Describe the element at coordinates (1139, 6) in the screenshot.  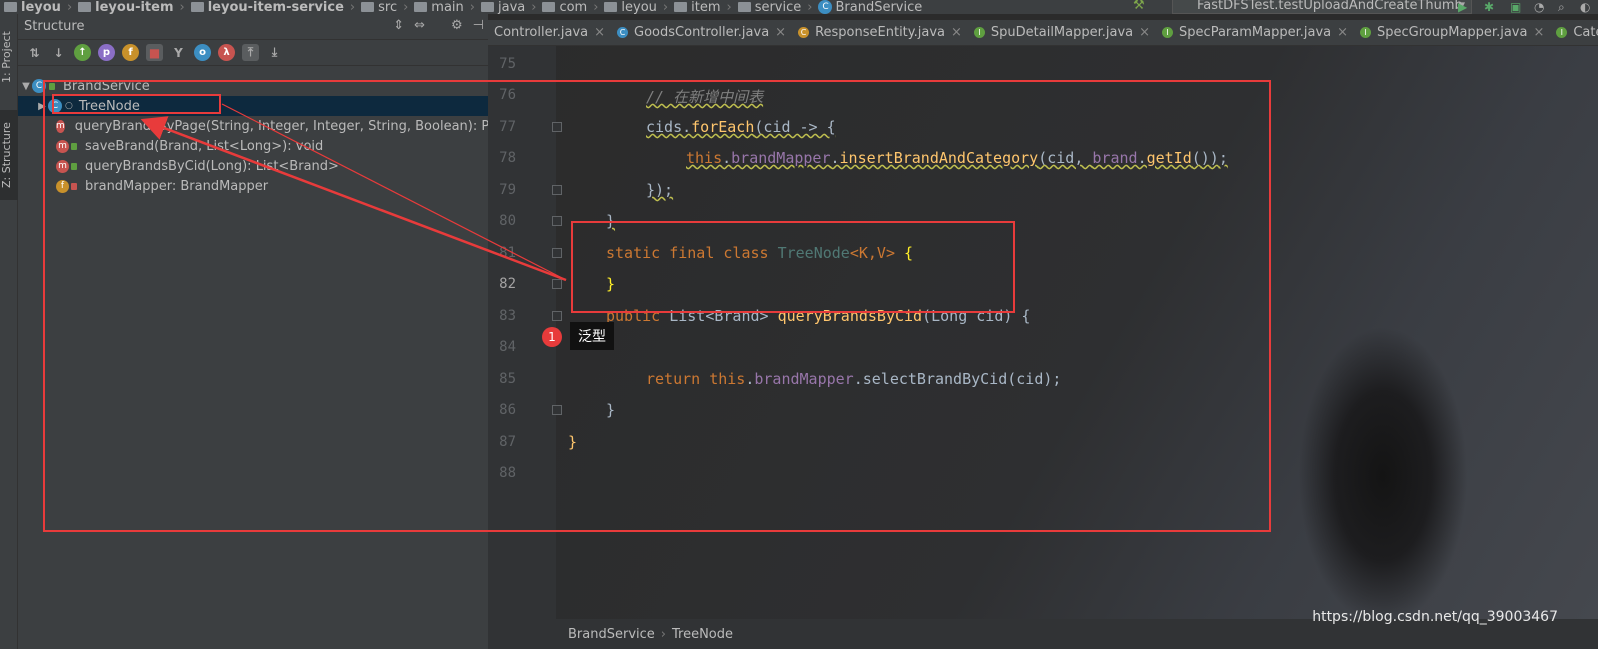
I see `build-hammer-icon: ⚒` at that location.